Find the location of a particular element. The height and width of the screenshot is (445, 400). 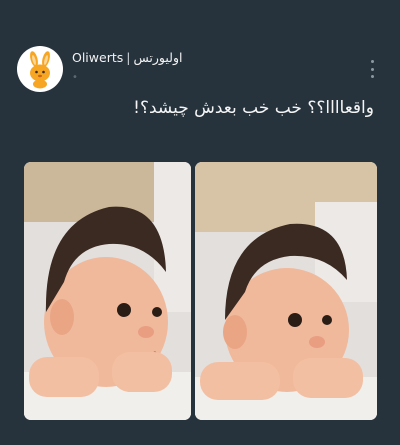

author-line: Oliwerts | اولیورتس is located at coordinates (127, 57).